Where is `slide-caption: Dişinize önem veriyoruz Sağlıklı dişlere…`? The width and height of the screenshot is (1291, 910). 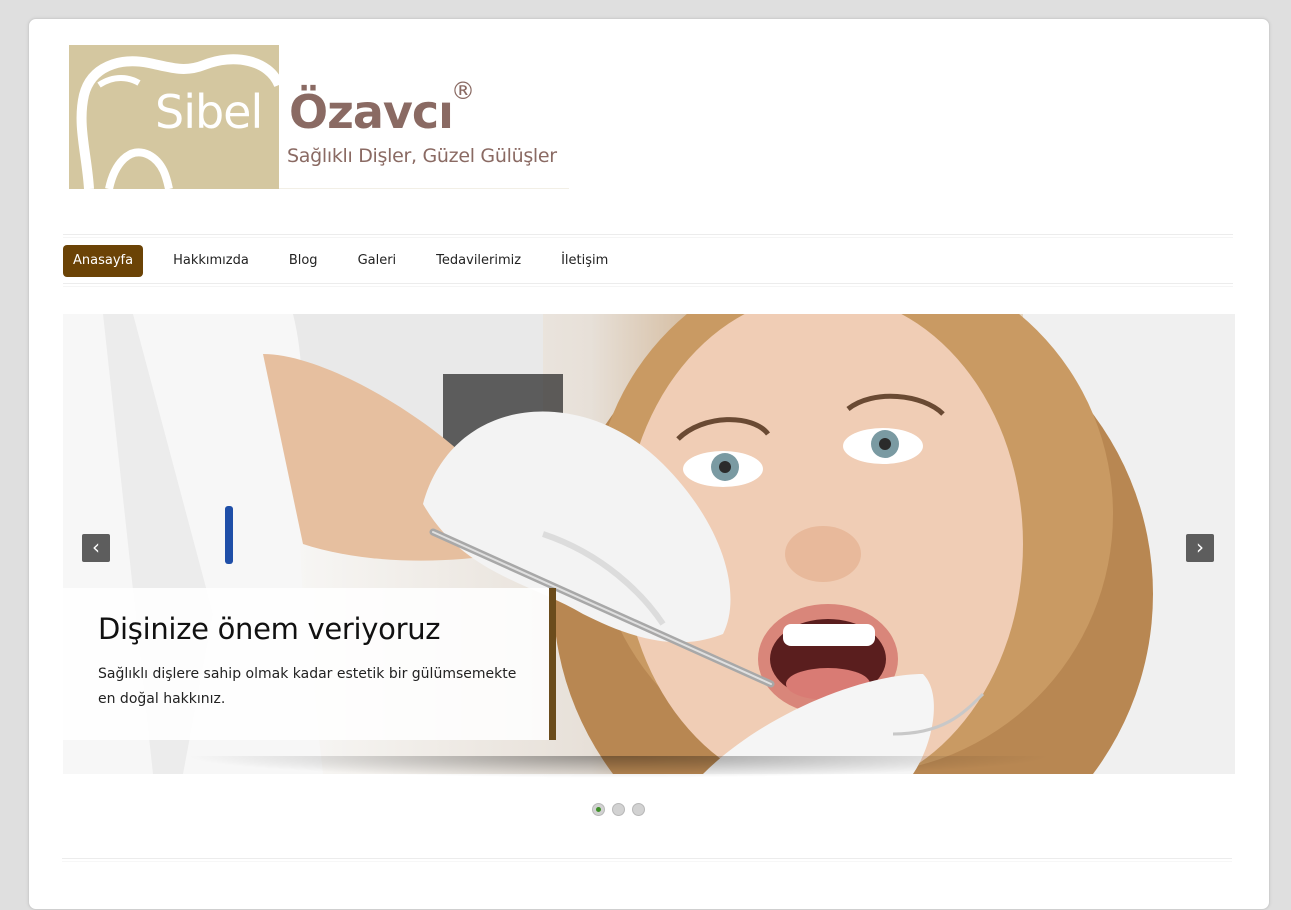
slide-caption: Dişinize önem veriyoruz Sağlıklı dişlere… is located at coordinates (309, 664).